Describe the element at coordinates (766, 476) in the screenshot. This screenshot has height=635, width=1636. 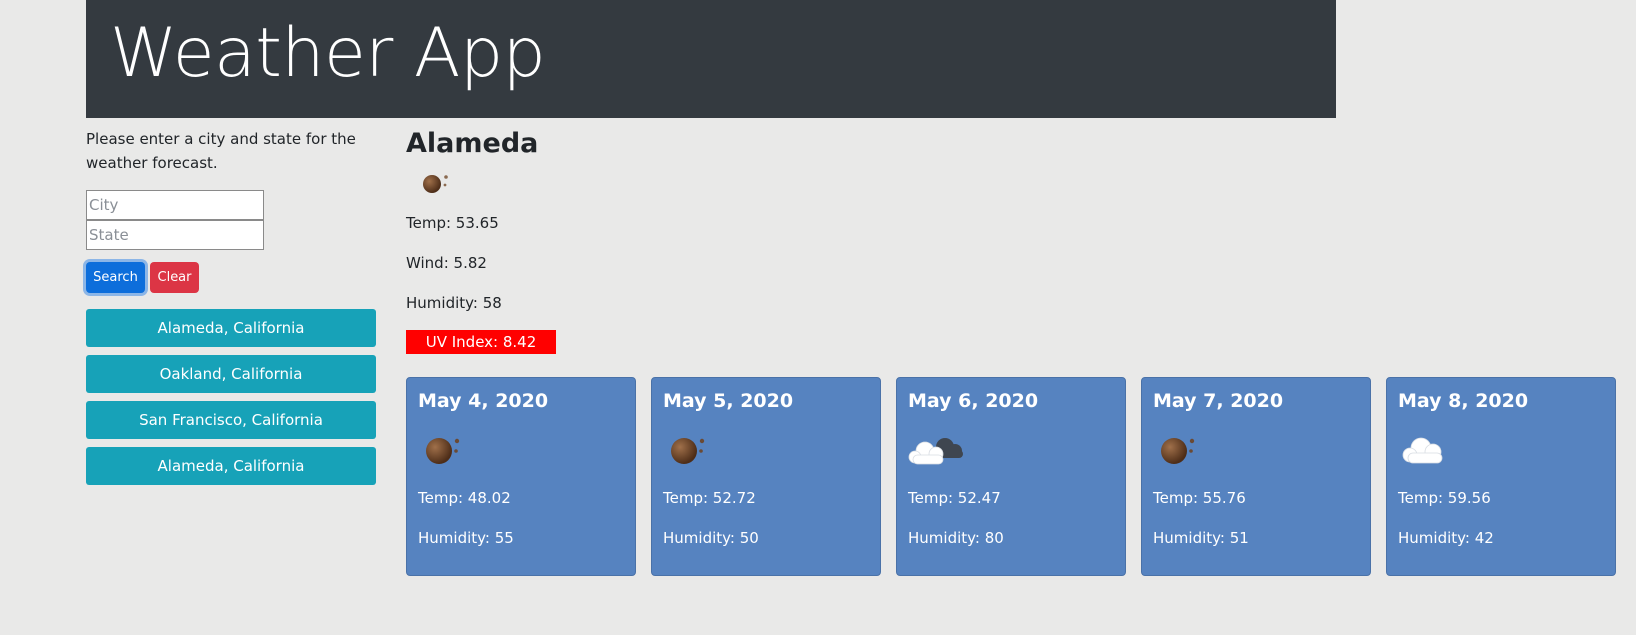
I see `forecast-card: May 5, 2020 Temp: 52.72 Humidity: 50` at that location.